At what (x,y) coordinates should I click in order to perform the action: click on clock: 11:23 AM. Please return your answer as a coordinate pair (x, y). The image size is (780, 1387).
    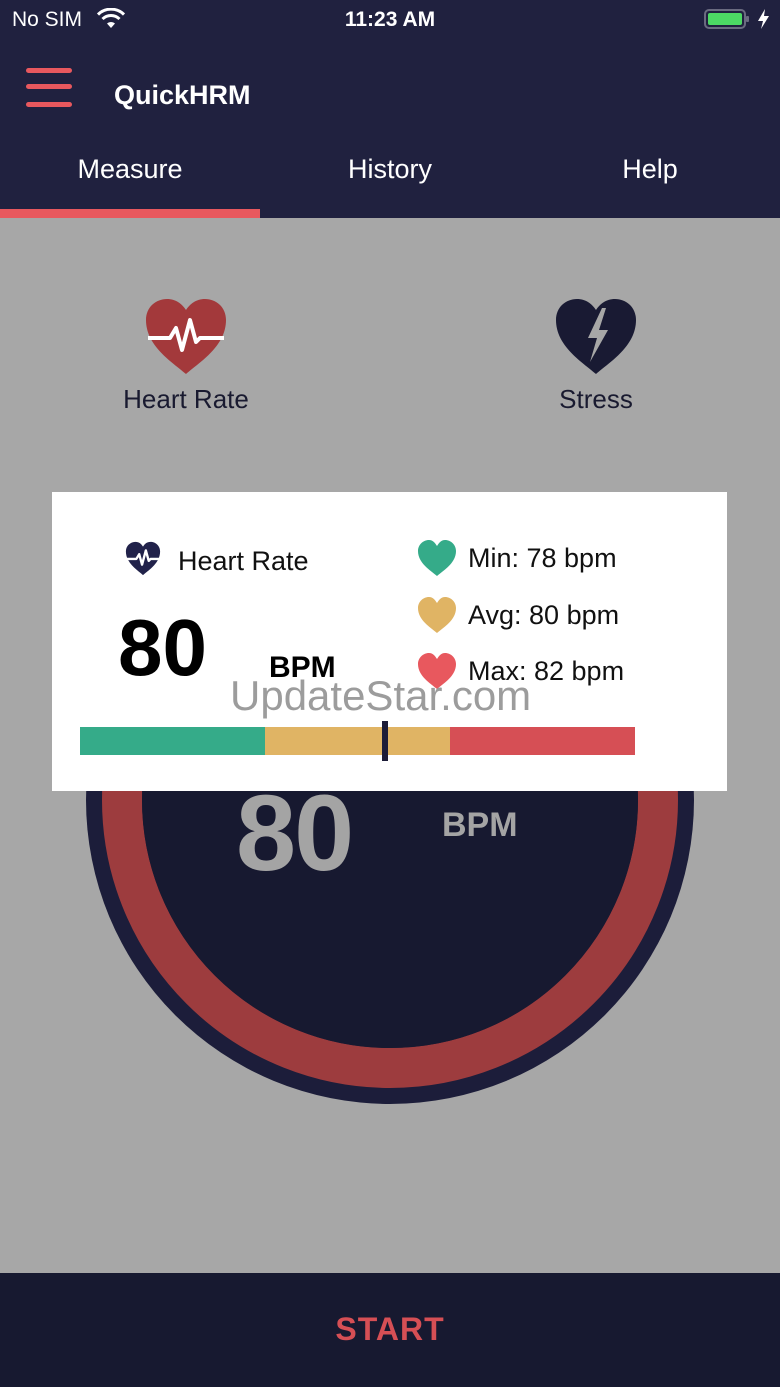
    Looking at the image, I should click on (390, 19).